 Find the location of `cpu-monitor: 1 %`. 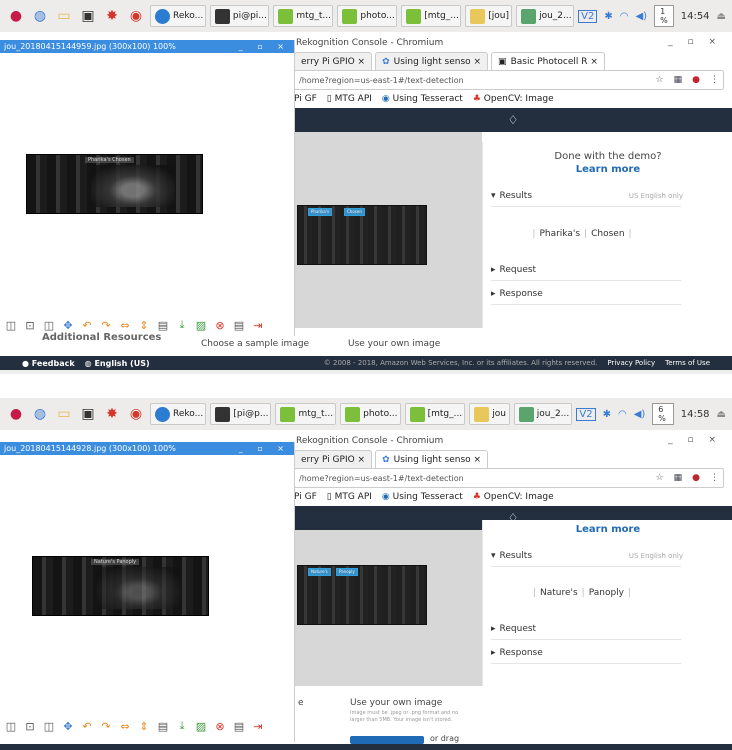

cpu-monitor: 1 % is located at coordinates (664, 16).